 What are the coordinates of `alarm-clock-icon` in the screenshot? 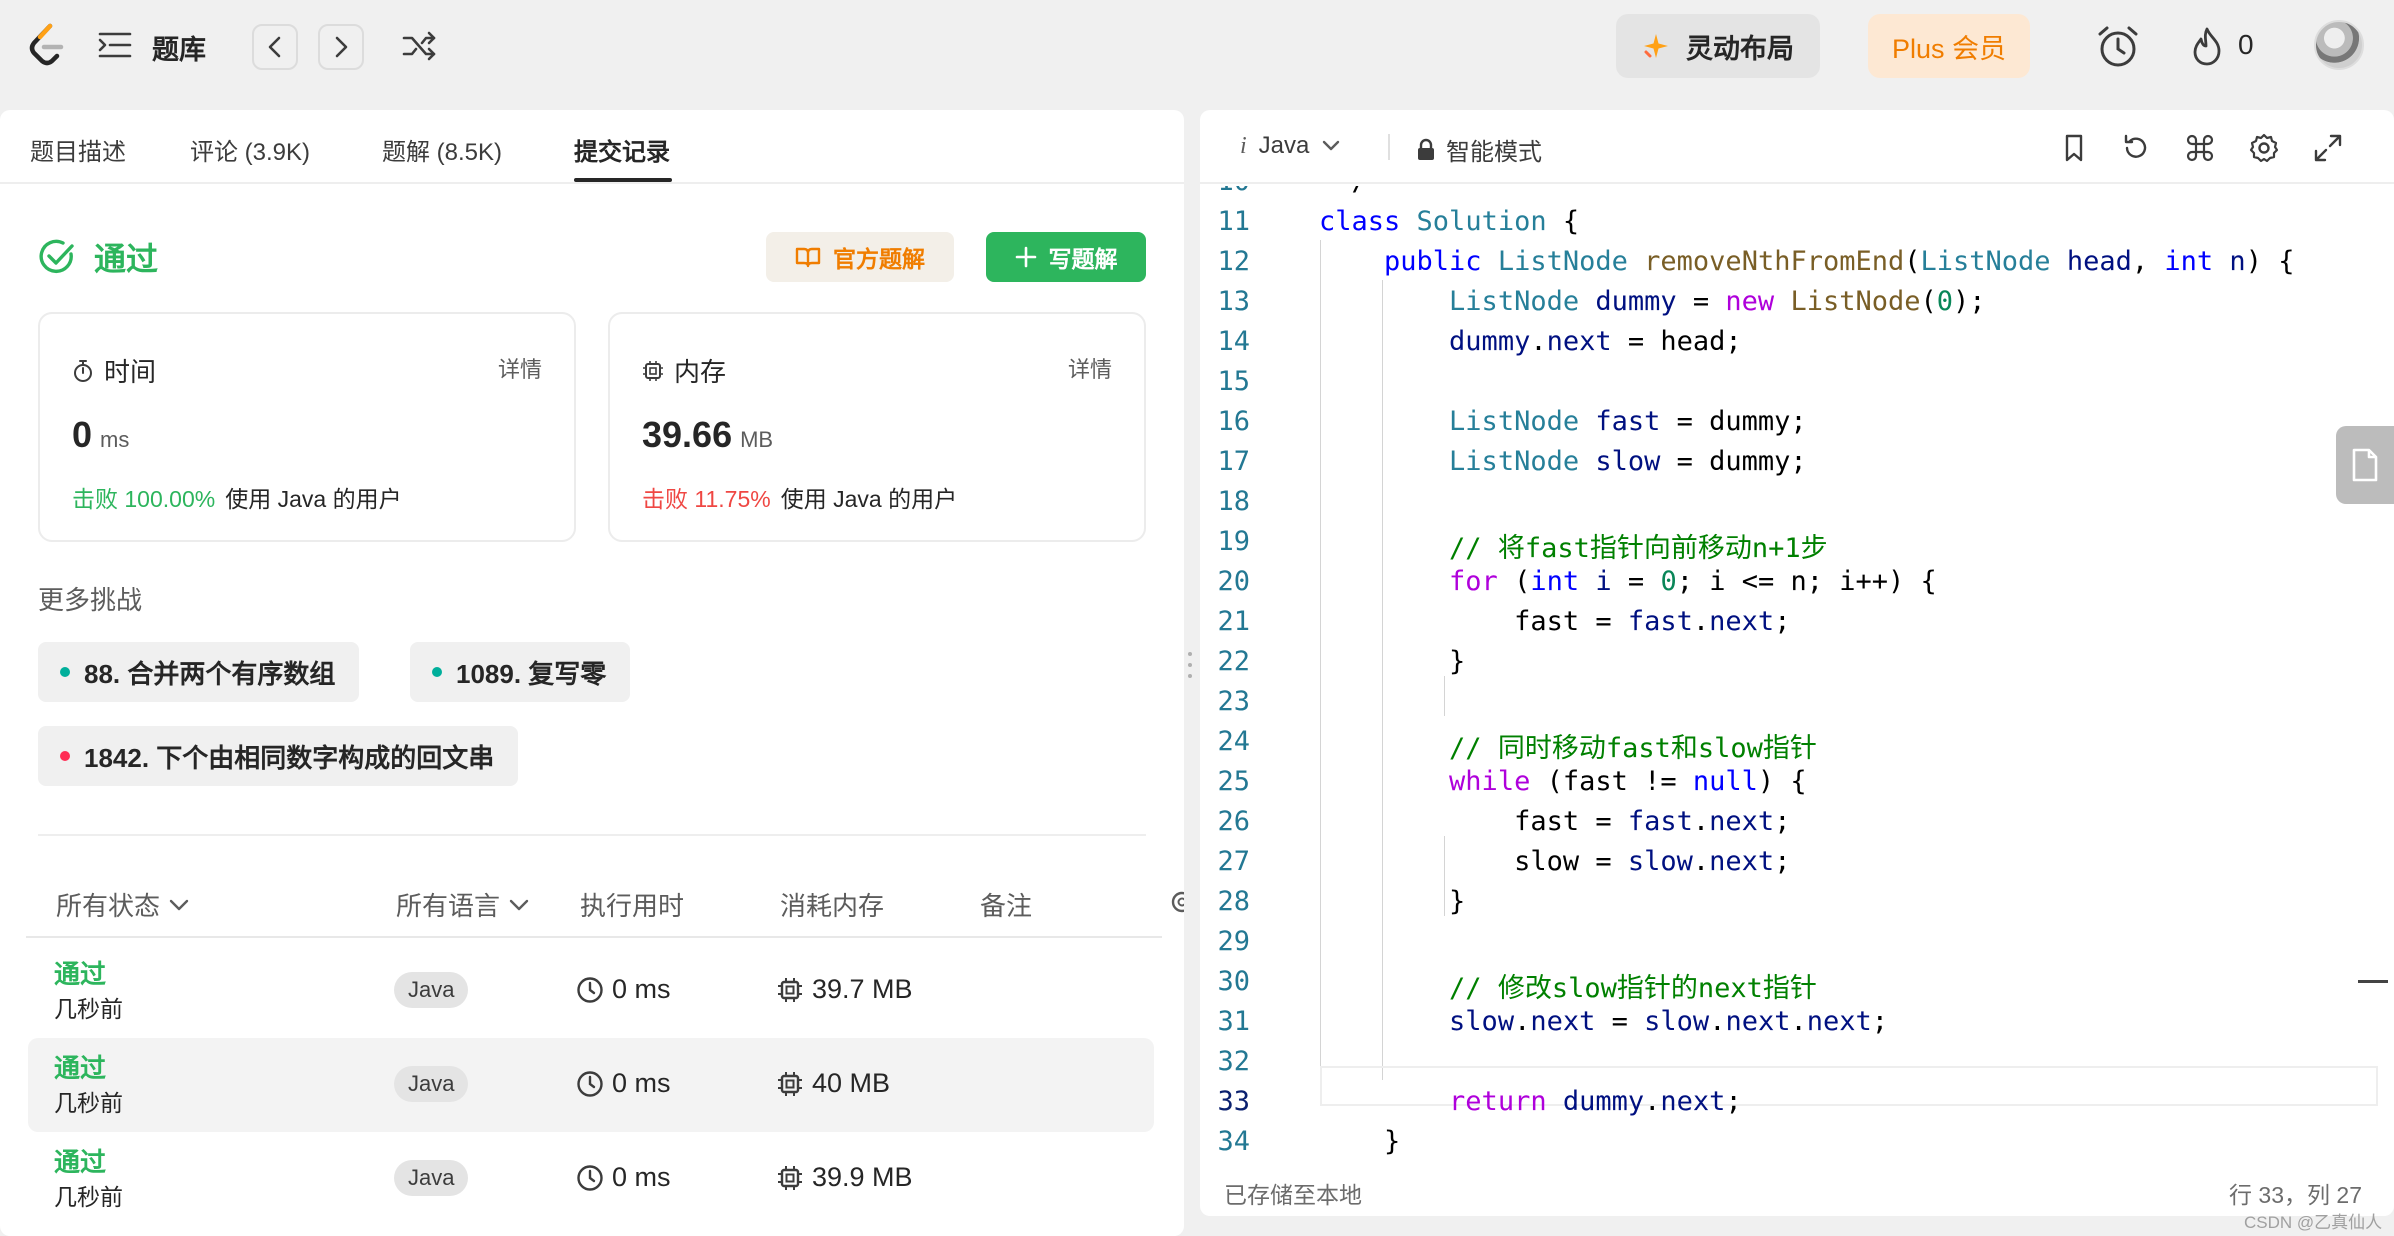 It's located at (2118, 47).